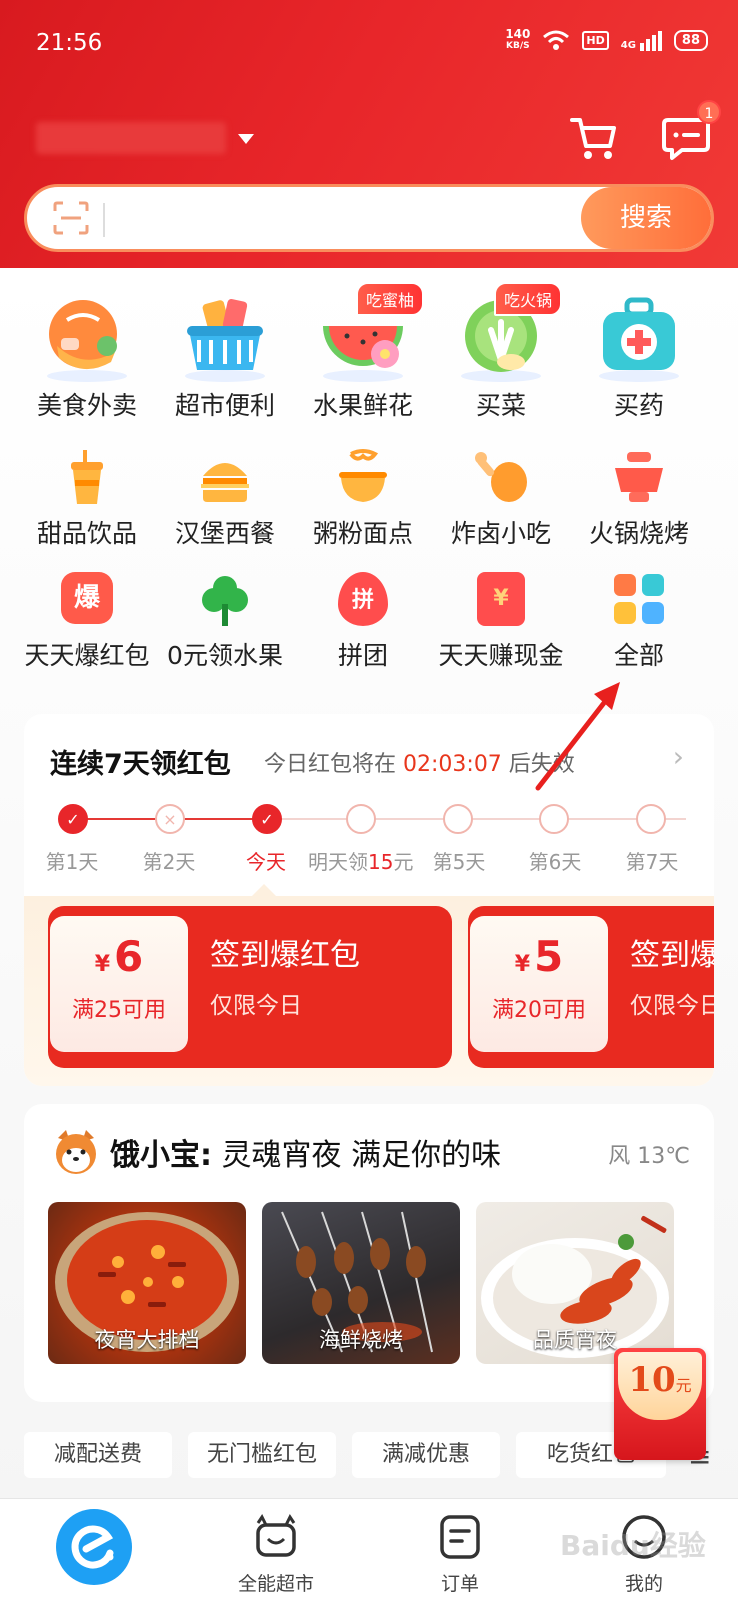 The image size is (738, 1600). What do you see at coordinates (224, 533) in the screenshot?
I see `category-label: 汉堡西餐` at bounding box center [224, 533].